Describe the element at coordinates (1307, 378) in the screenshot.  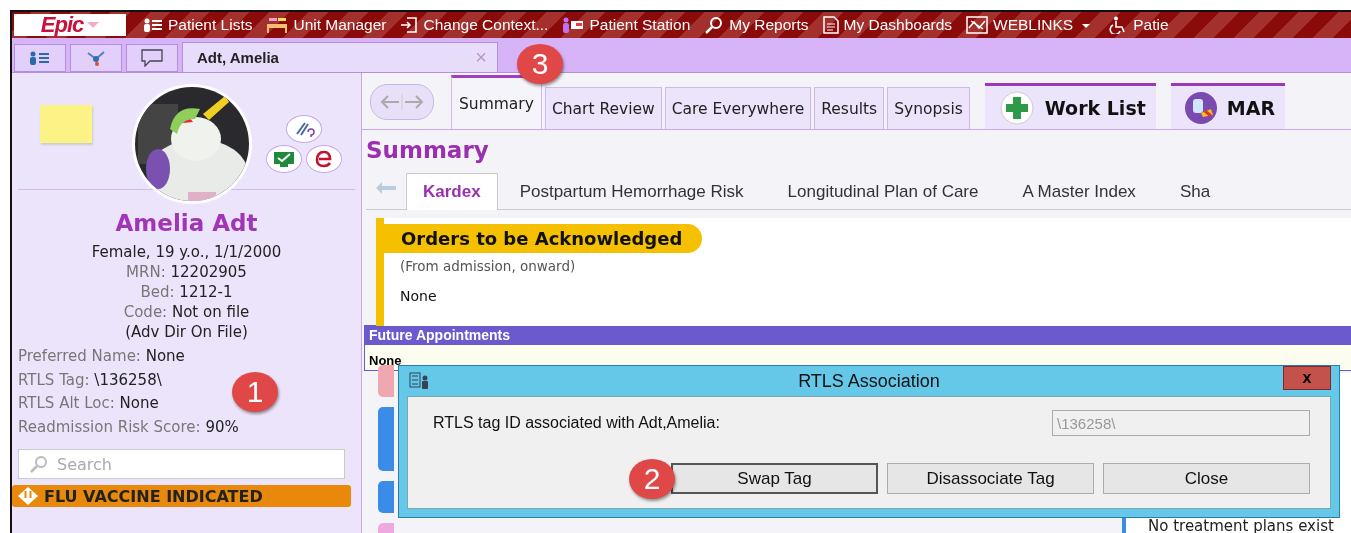
I see `window-close-button: x` at that location.